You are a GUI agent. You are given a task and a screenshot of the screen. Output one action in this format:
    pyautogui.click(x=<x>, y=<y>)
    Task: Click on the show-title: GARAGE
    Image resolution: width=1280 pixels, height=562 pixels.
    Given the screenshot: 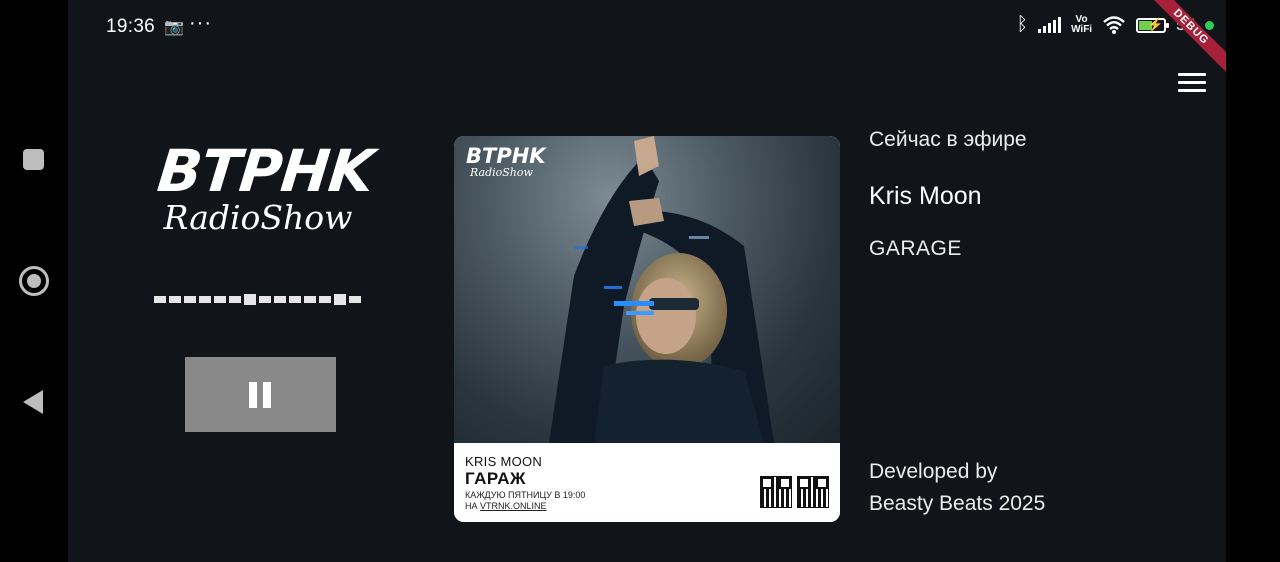 What is the action you would take?
    pyautogui.click(x=915, y=248)
    